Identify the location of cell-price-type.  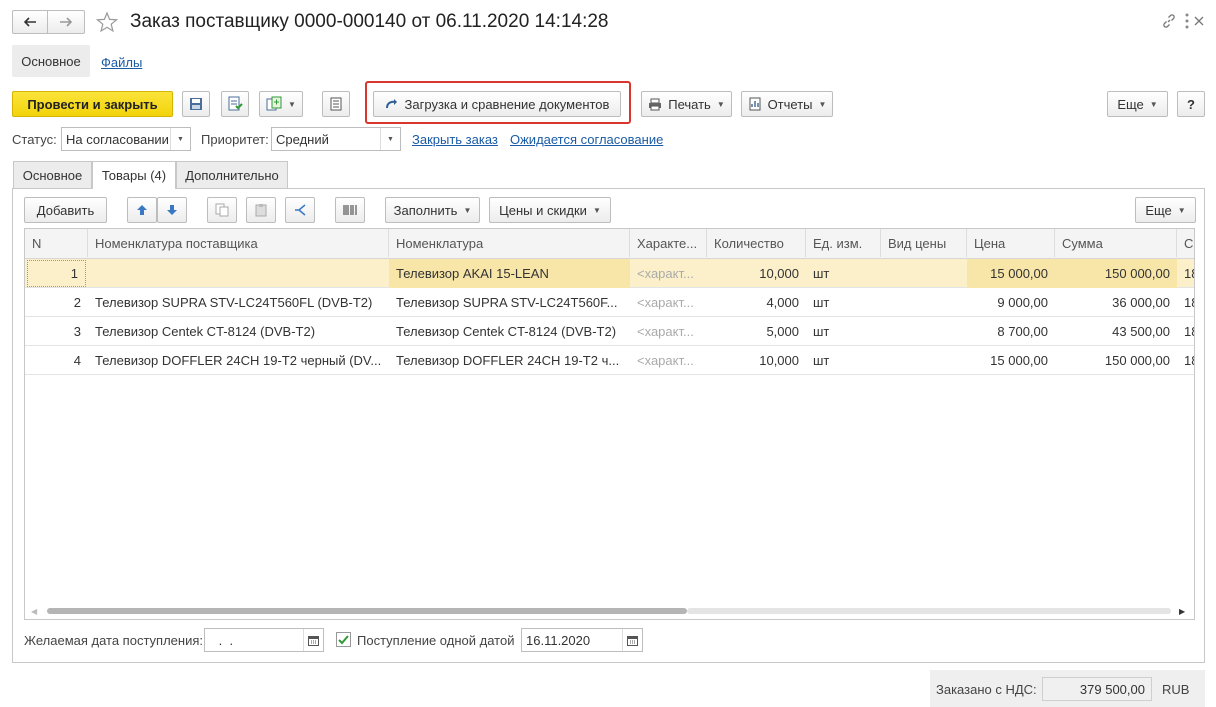
(924, 302).